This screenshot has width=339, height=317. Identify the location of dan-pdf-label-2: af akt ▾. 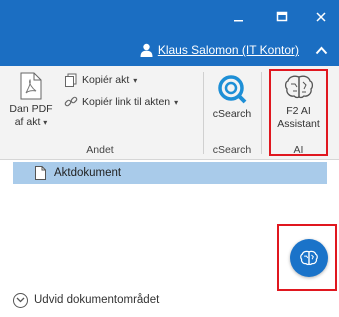
(31, 122).